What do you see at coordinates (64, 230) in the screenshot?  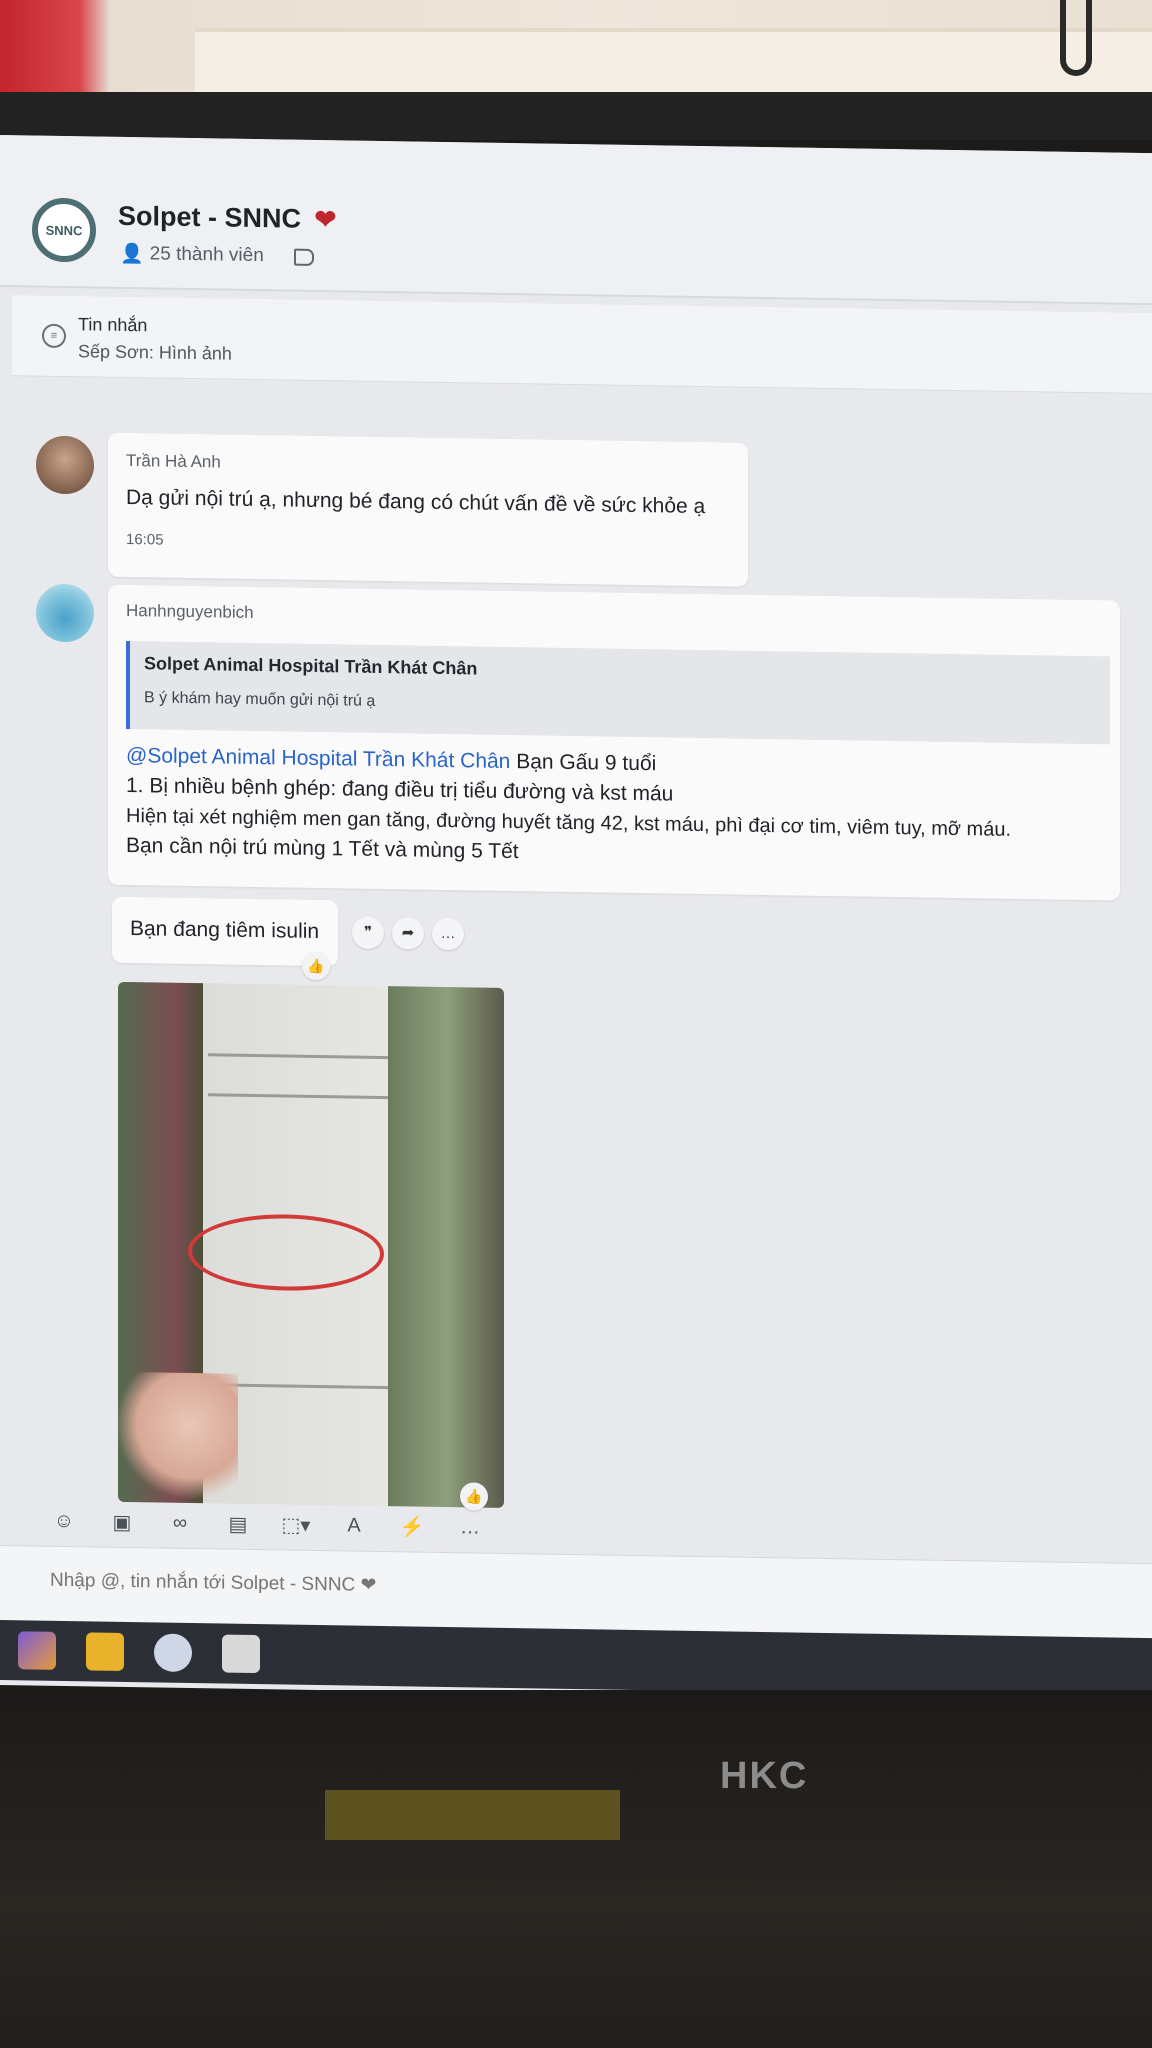 I see `group-avatar: SNNC` at bounding box center [64, 230].